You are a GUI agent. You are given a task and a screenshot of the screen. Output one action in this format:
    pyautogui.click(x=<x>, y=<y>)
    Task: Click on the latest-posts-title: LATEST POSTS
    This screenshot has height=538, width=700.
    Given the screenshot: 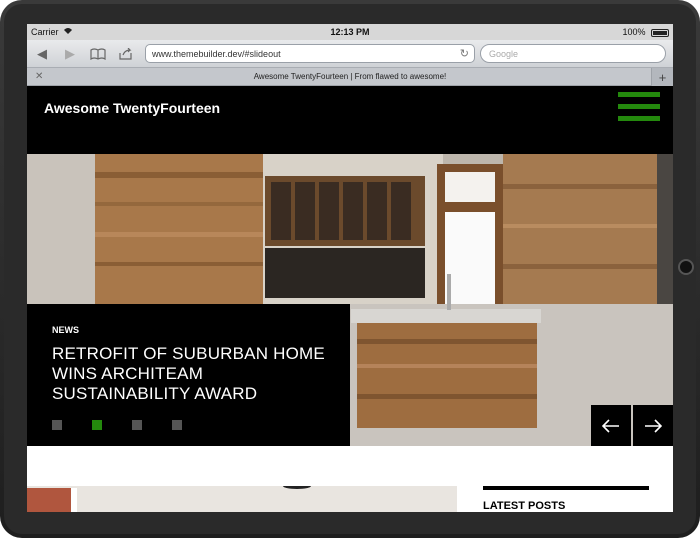 What is the action you would take?
    pyautogui.click(x=524, y=506)
    